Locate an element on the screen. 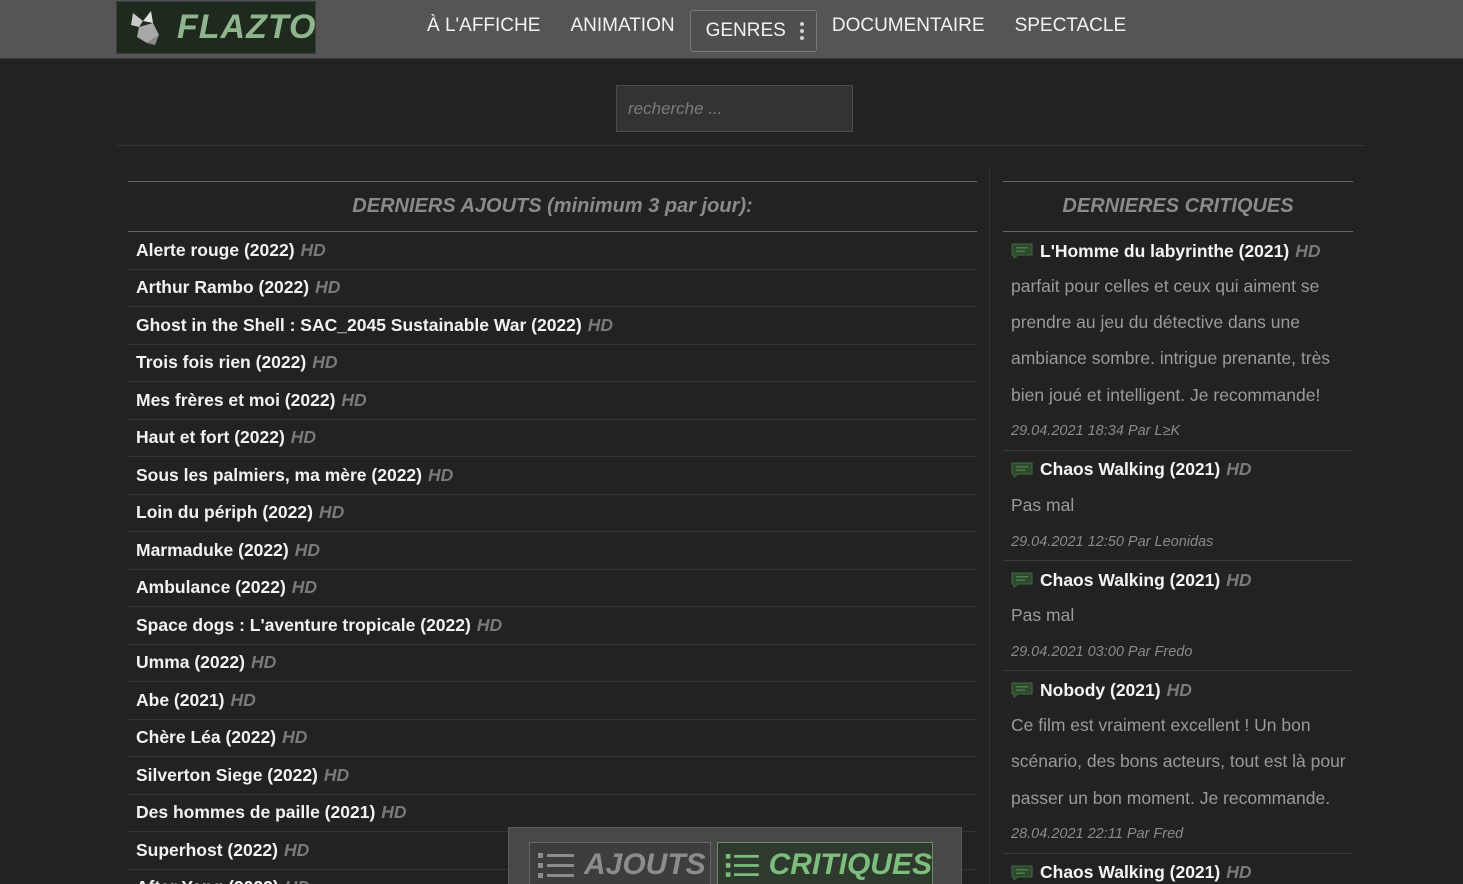 The height and width of the screenshot is (884, 1463). nav-documentaire: DOCUMENTAIRE is located at coordinates (908, 26).